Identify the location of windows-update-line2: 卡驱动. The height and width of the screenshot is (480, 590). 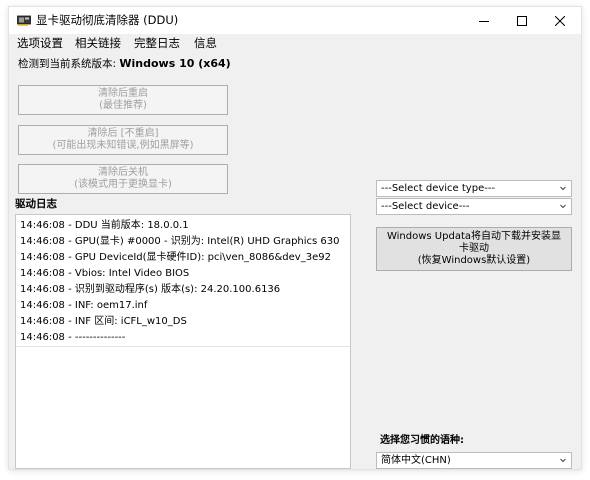
(473, 248).